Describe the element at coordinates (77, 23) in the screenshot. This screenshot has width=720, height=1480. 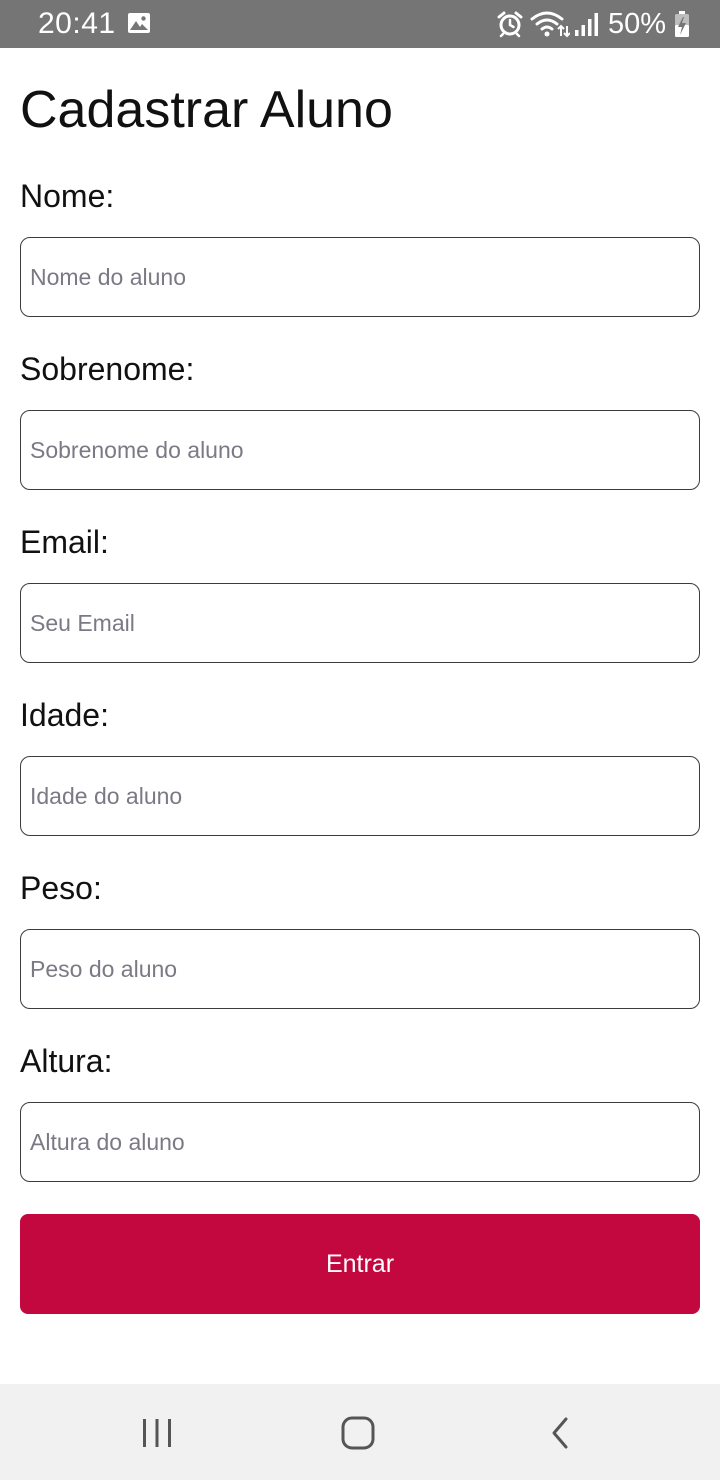
I see `status-time: 20:41` at that location.